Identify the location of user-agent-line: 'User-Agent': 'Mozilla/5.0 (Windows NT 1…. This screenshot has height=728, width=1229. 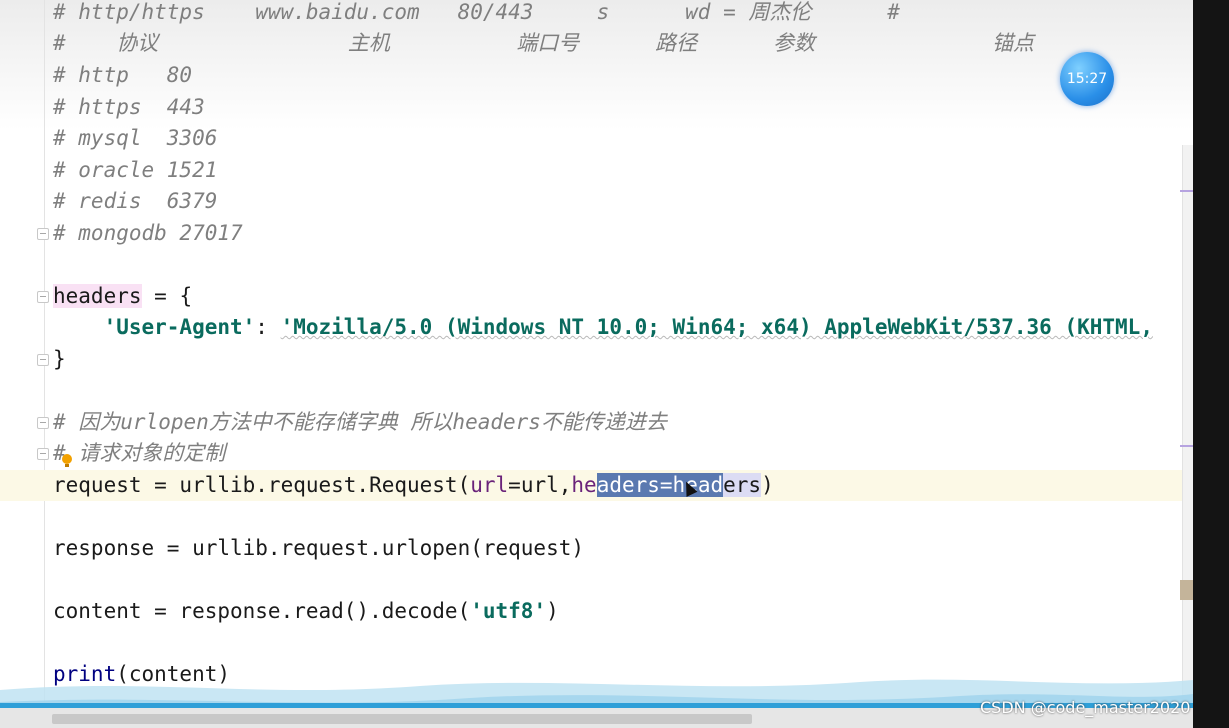
(628, 327).